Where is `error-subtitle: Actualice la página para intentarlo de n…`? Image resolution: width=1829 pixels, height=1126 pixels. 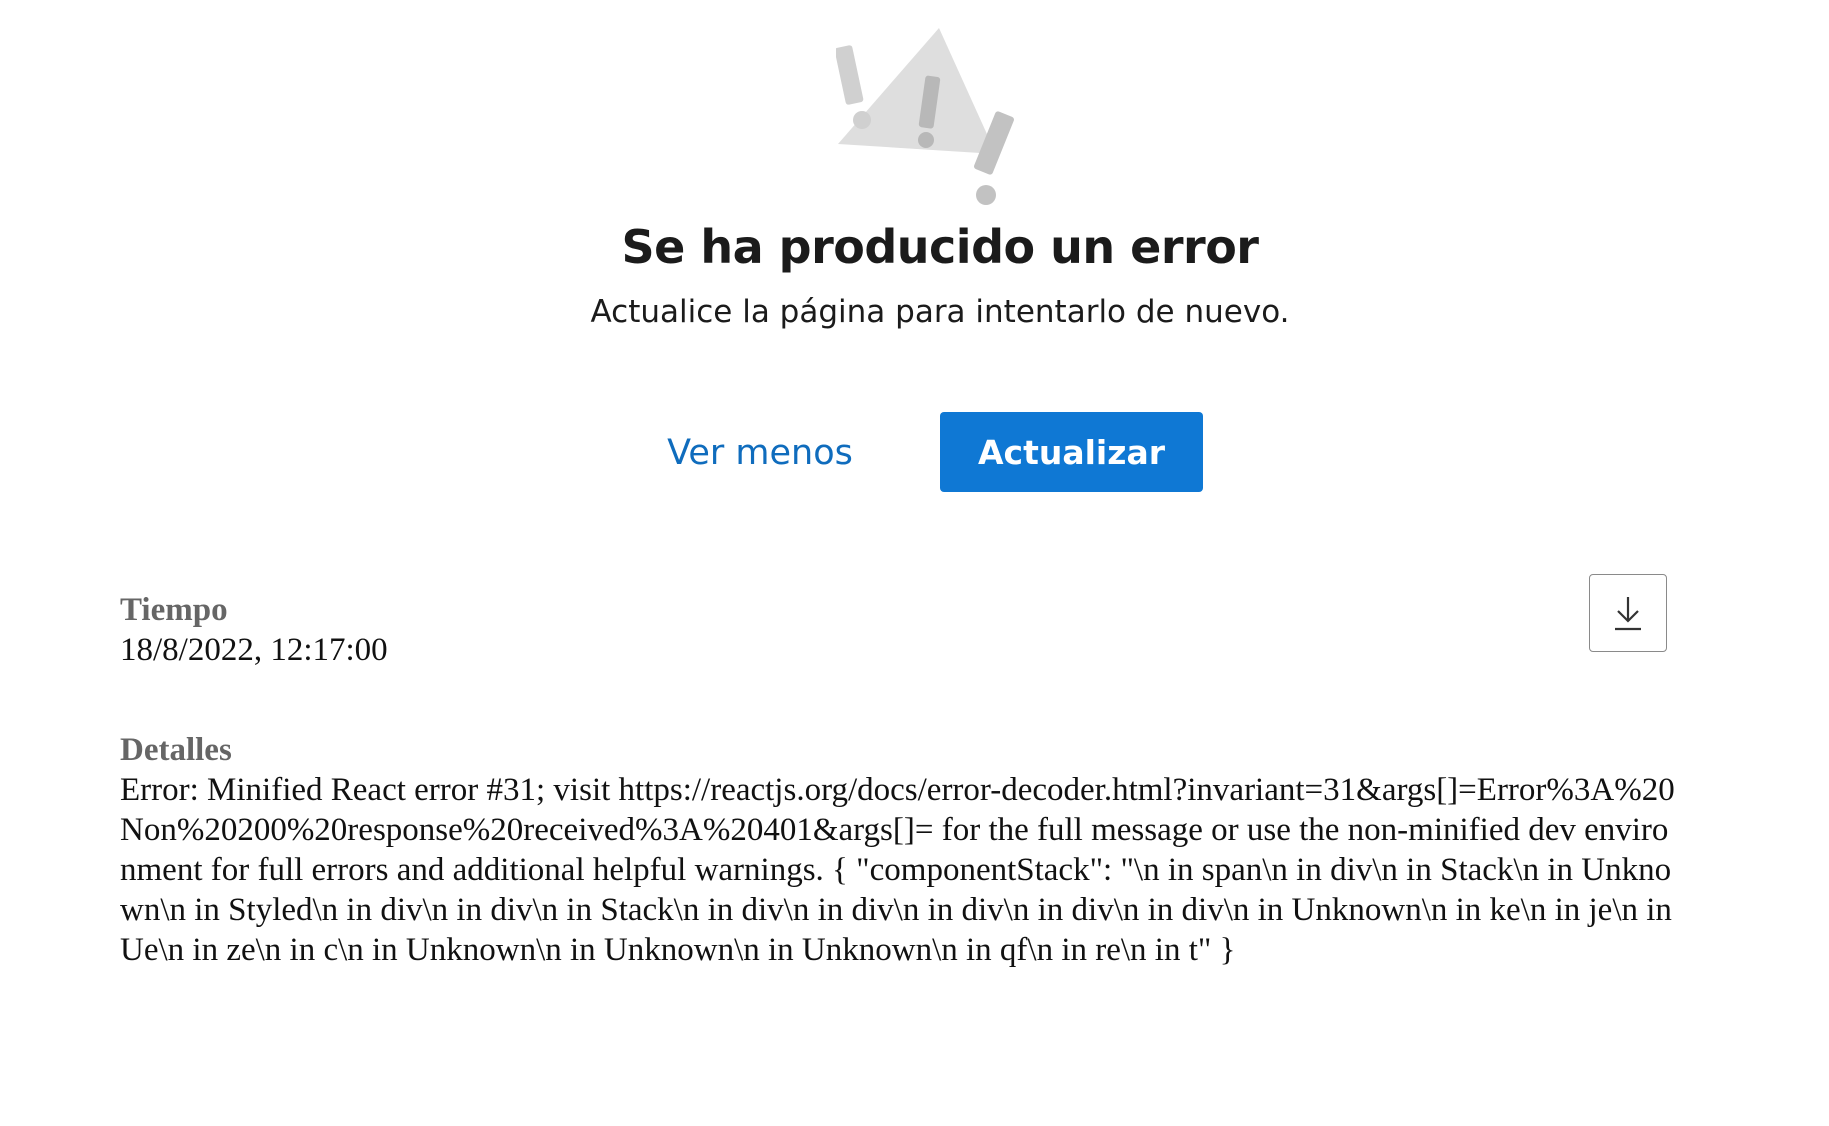 error-subtitle: Actualice la página para intentarlo de n… is located at coordinates (940, 312).